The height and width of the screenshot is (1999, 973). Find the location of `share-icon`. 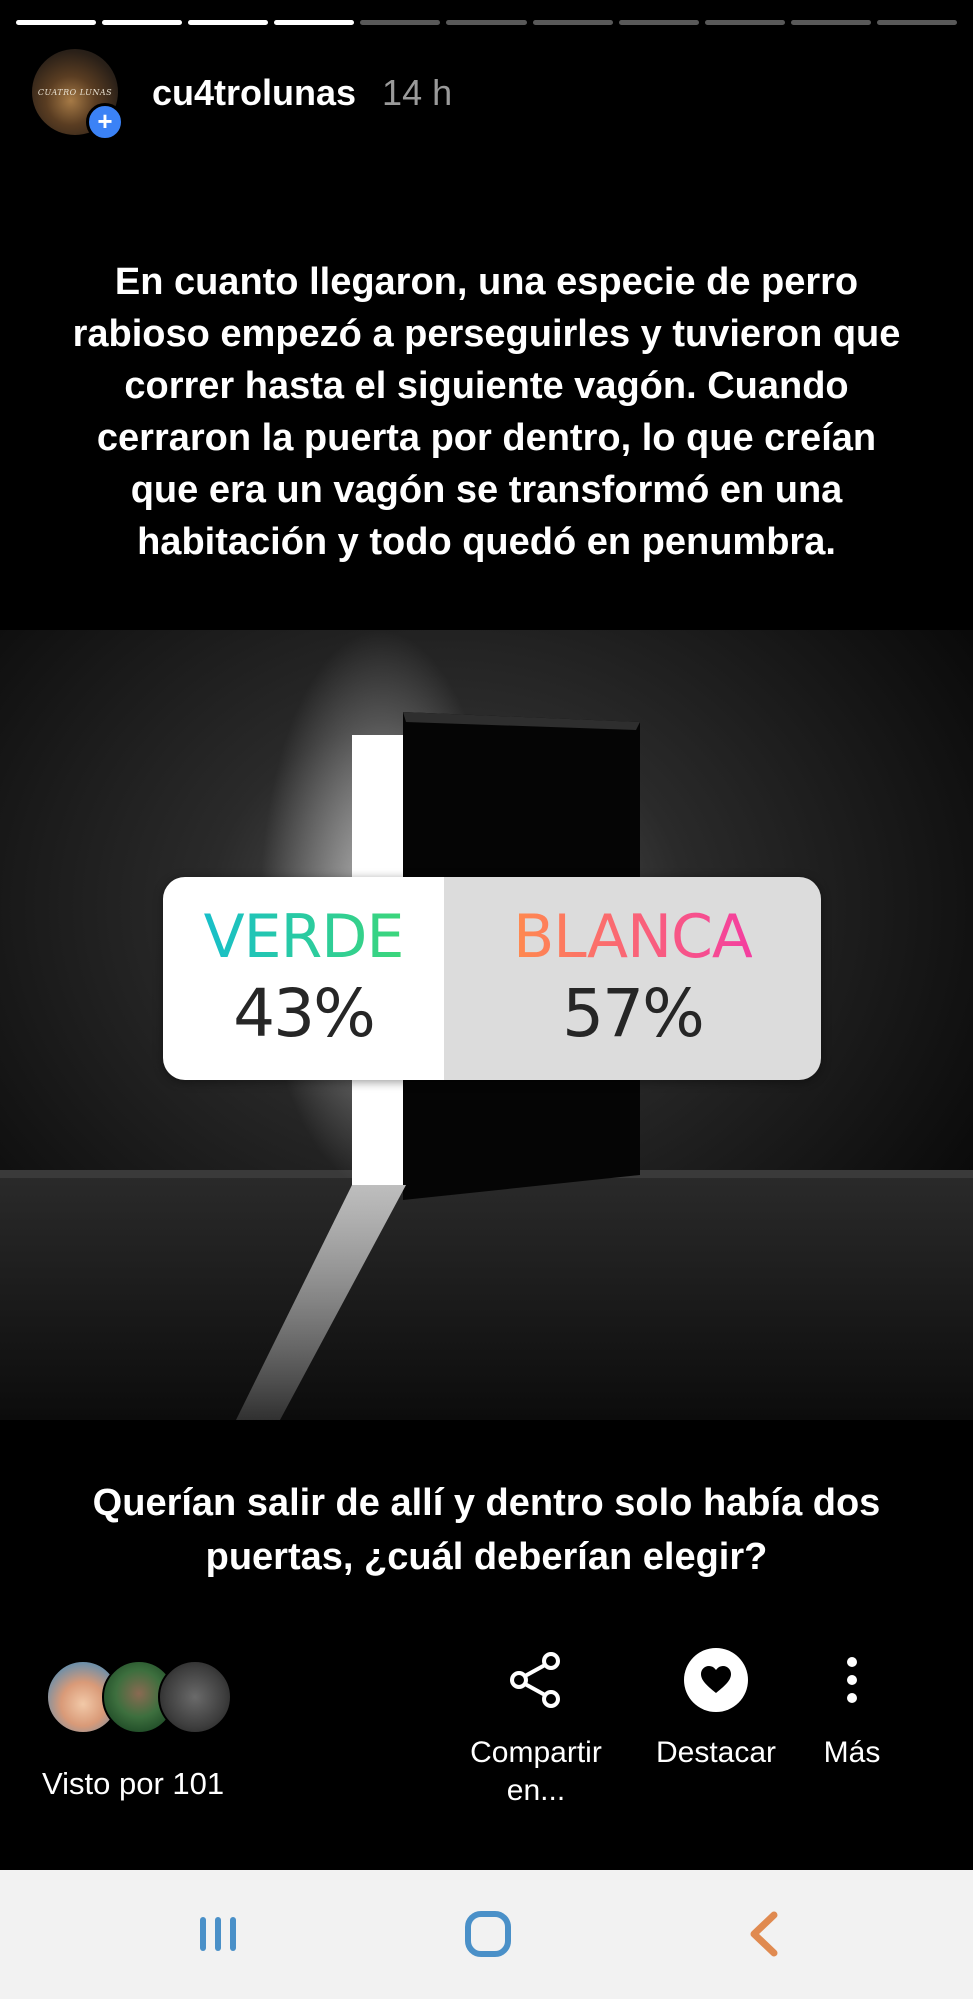

share-icon is located at coordinates (536, 1680).